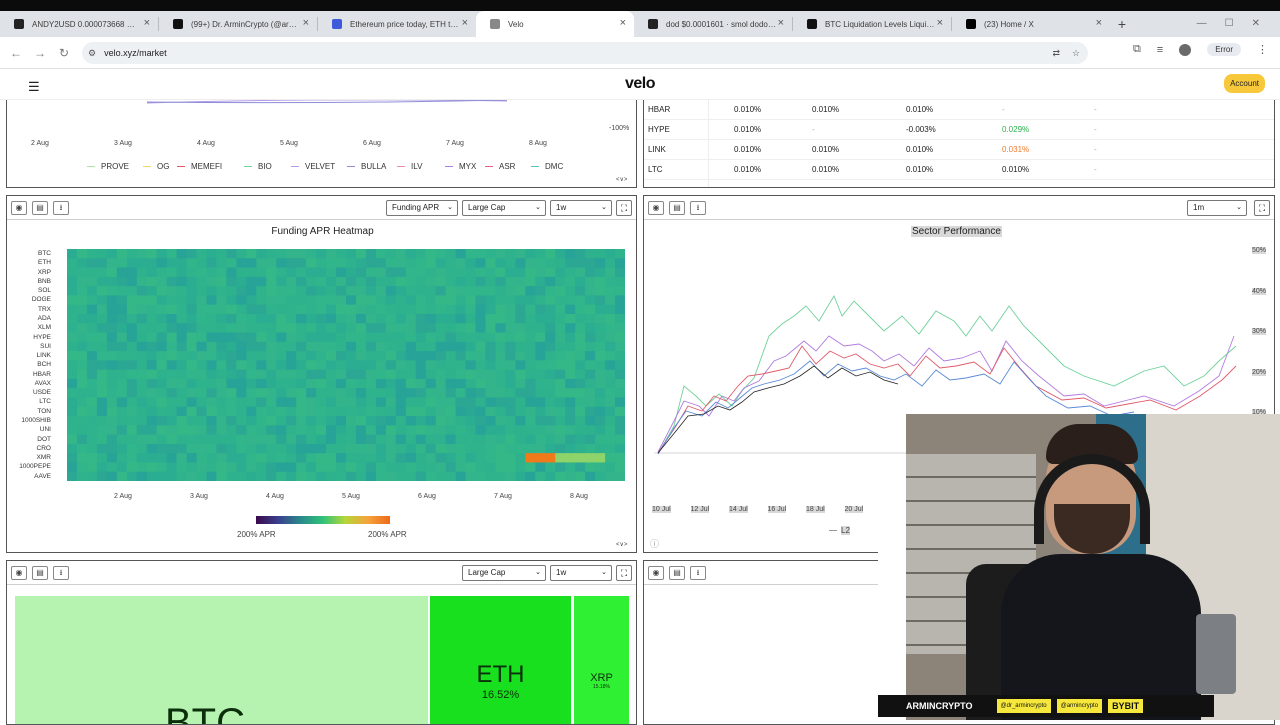 The image size is (1280, 725). What do you see at coordinates (504, 208) in the screenshot?
I see `cap-select: Large Cap ⌄` at bounding box center [504, 208].